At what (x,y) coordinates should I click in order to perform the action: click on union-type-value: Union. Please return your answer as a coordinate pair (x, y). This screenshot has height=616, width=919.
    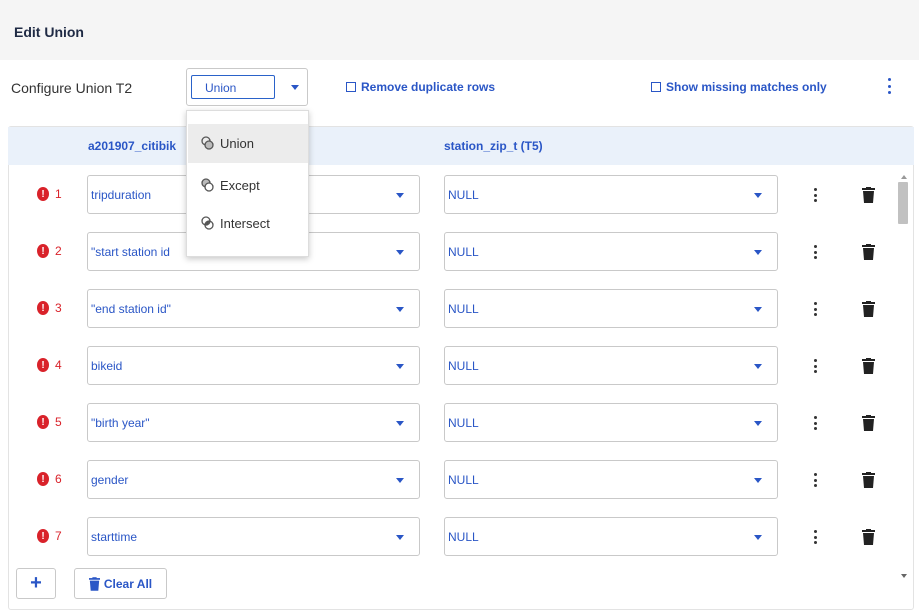
    Looking at the image, I should click on (221, 88).